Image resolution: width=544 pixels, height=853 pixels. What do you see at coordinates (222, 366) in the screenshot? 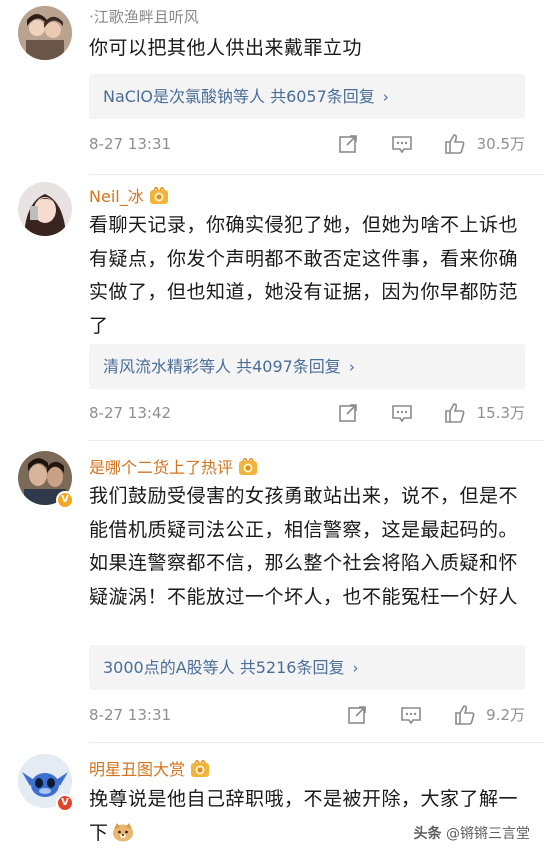
I see `reply-summary-text: 清风流水精彩等人 共4097条回复` at bounding box center [222, 366].